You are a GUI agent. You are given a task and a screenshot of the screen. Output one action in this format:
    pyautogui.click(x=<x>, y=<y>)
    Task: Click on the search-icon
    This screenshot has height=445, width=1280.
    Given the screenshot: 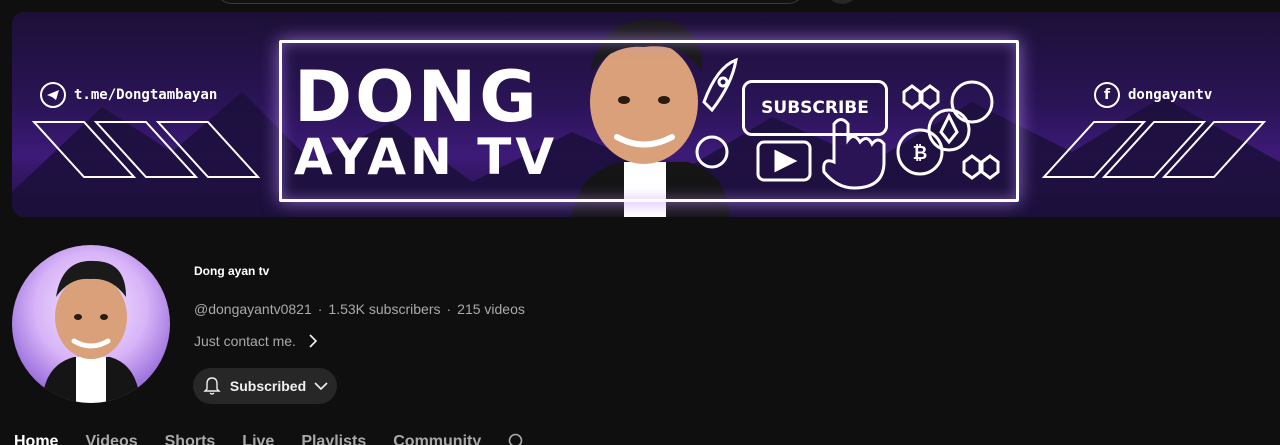 What is the action you would take?
    pyautogui.click(x=517, y=439)
    